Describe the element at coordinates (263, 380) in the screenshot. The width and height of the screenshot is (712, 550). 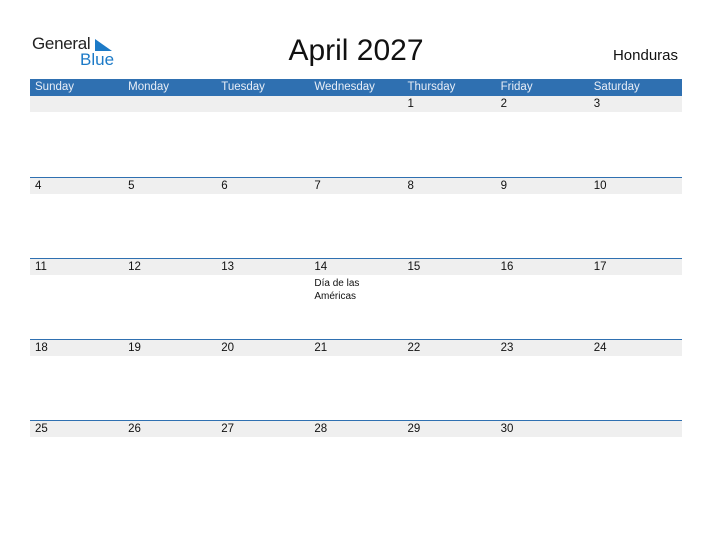
I see `day-cell: 20` at that location.